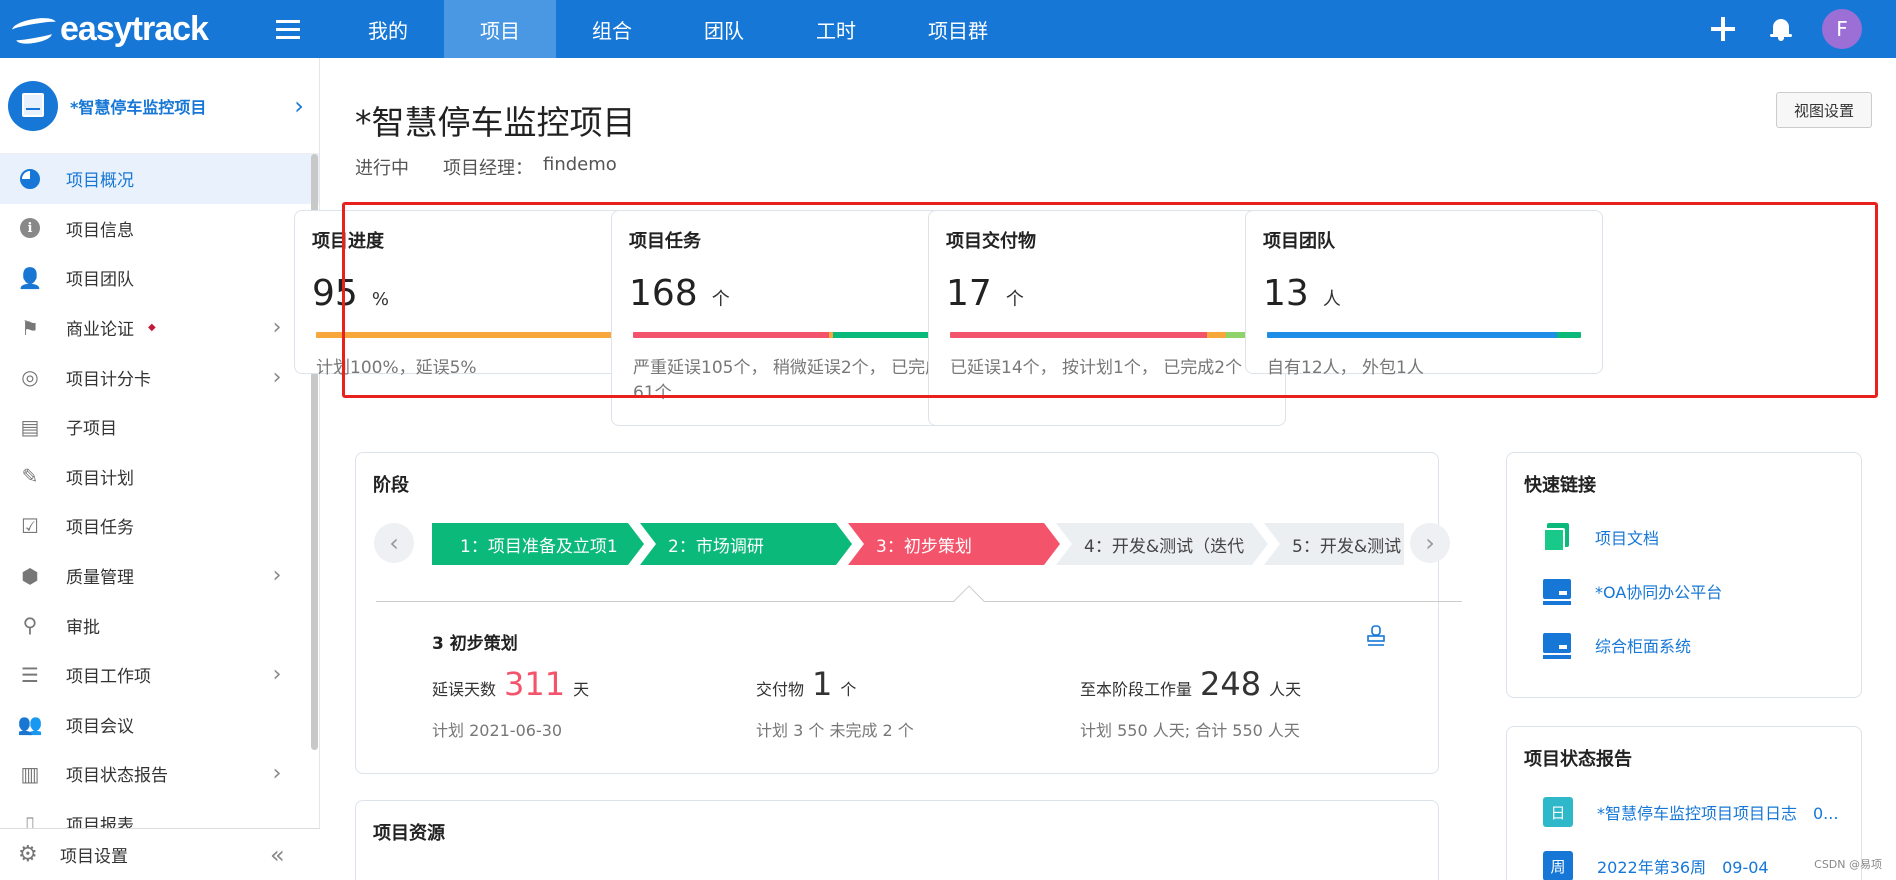 This screenshot has width=1896, height=880. I want to click on nav-team: 团队, so click(724, 29).